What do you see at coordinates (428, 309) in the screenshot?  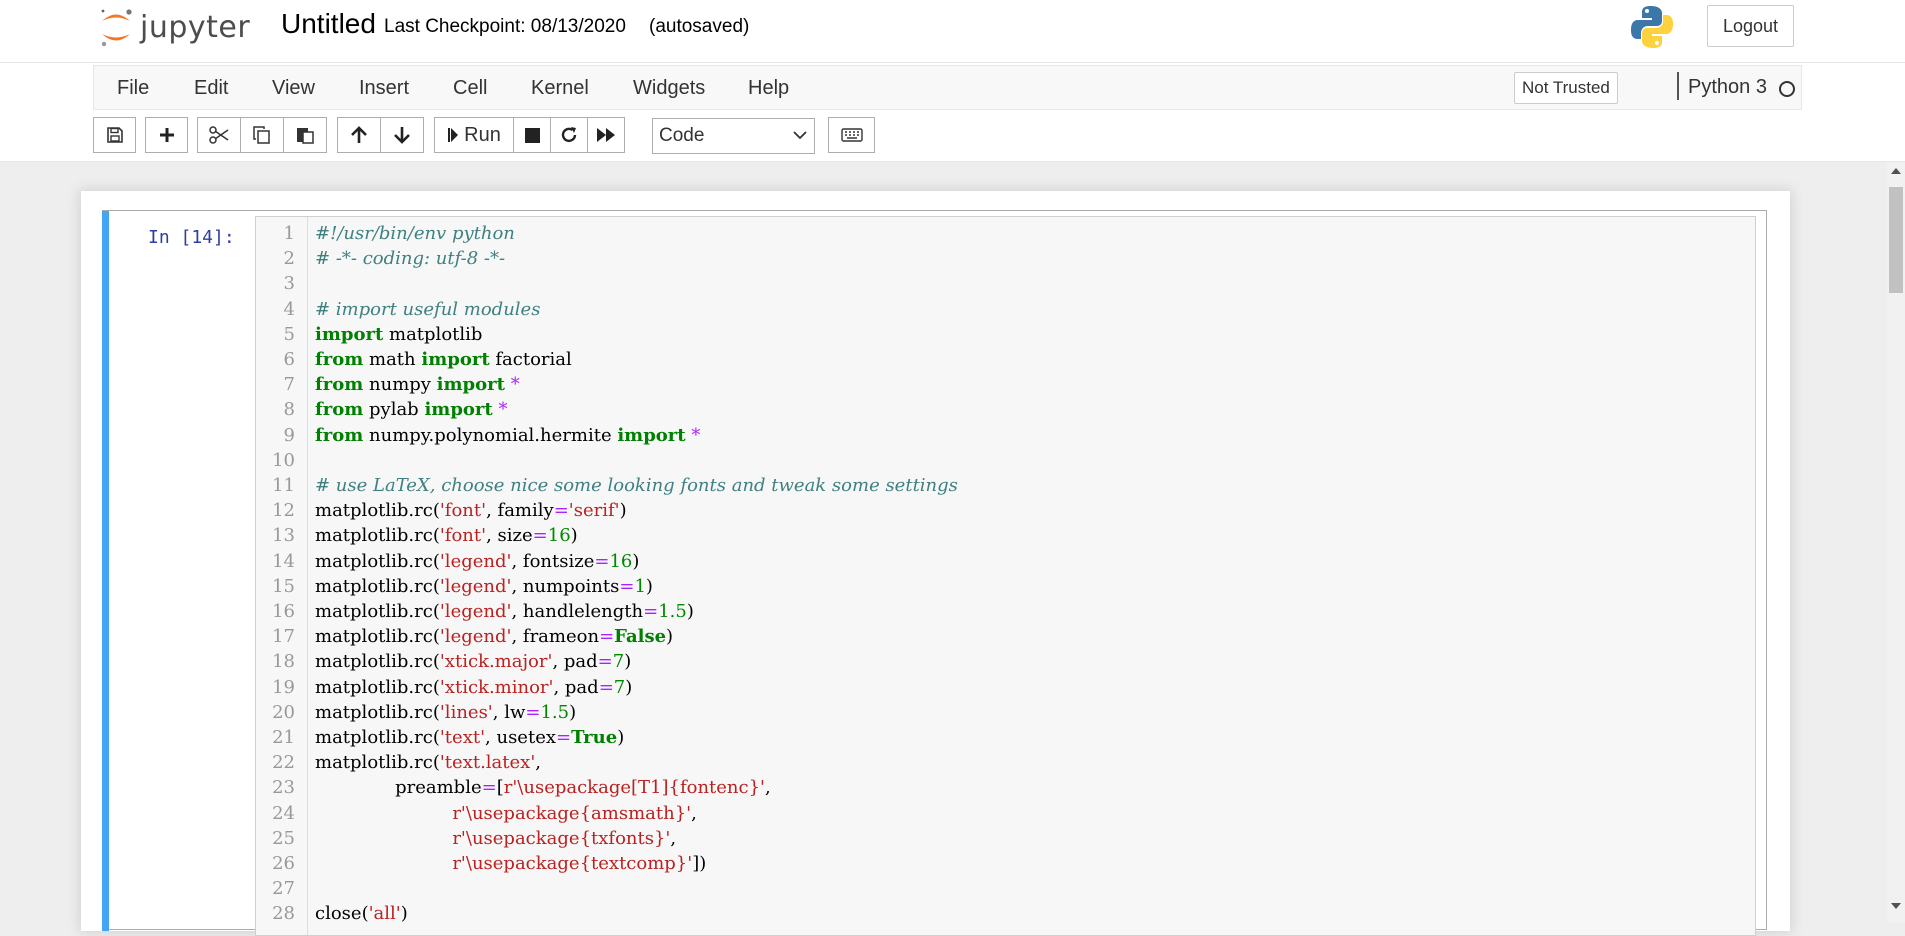 I see `line-code: # import useful modules` at bounding box center [428, 309].